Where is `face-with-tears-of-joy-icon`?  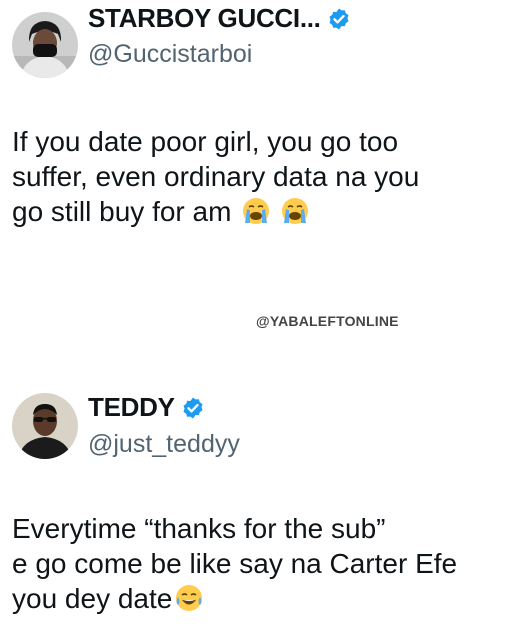 face-with-tears-of-joy-icon is located at coordinates (189, 598).